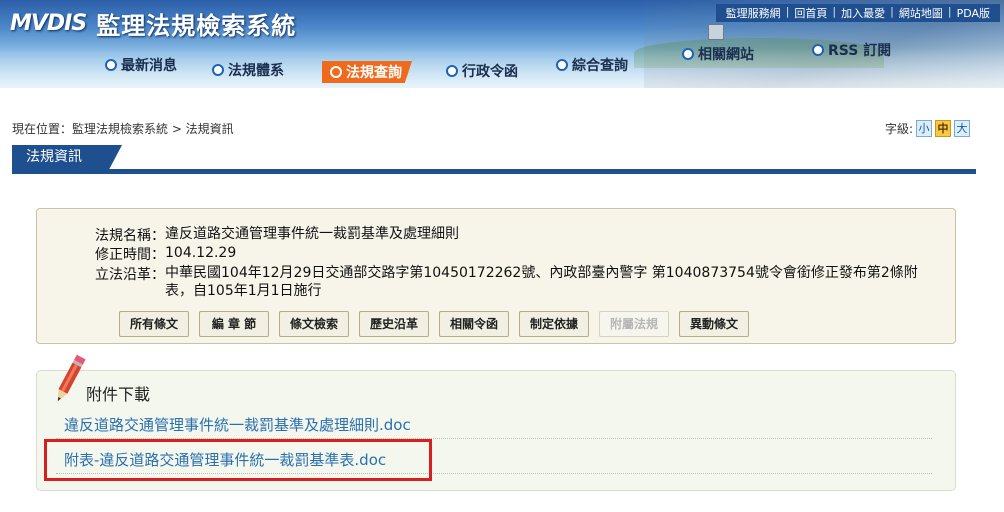 The image size is (1004, 512). Describe the element at coordinates (714, 324) in the screenshot. I see `changed-articles-button: 異動條文` at that location.